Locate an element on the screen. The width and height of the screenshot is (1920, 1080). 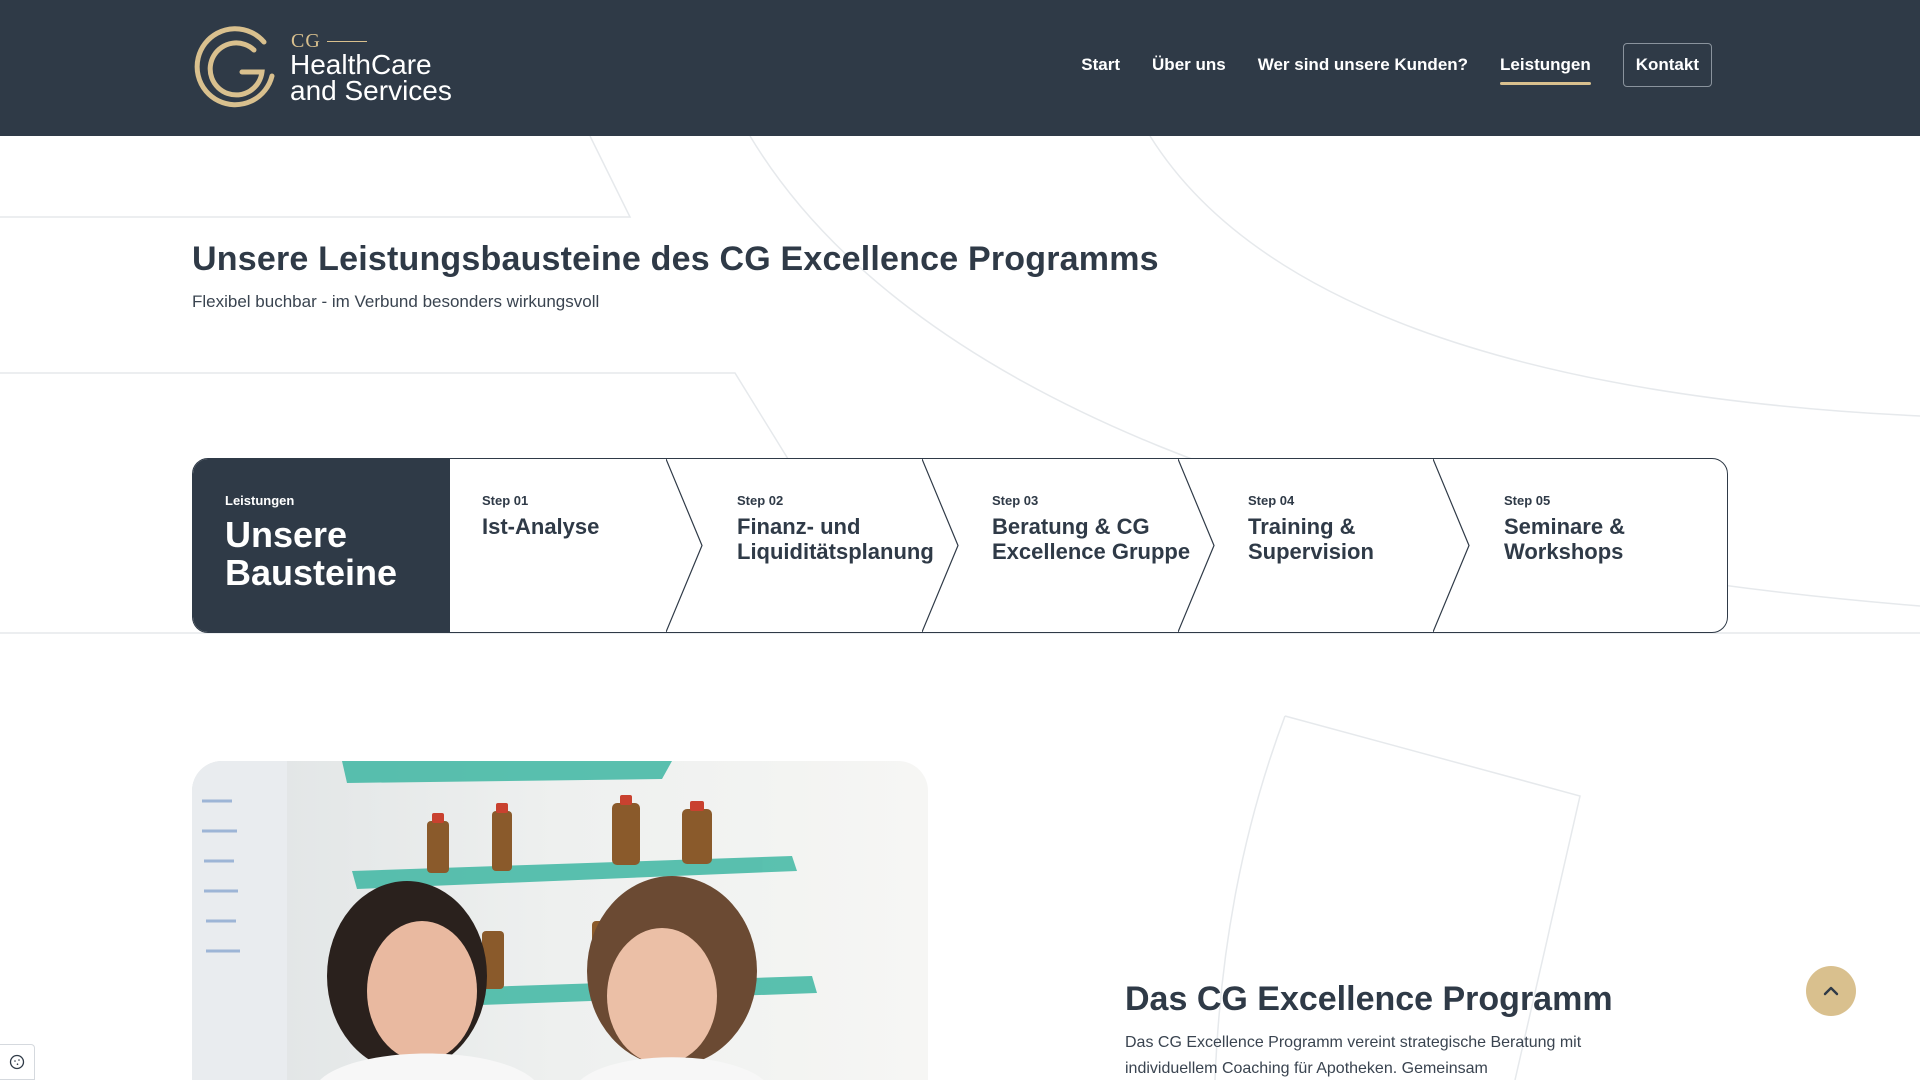
nav-leistungen: Leistungen is located at coordinates (1545, 66).